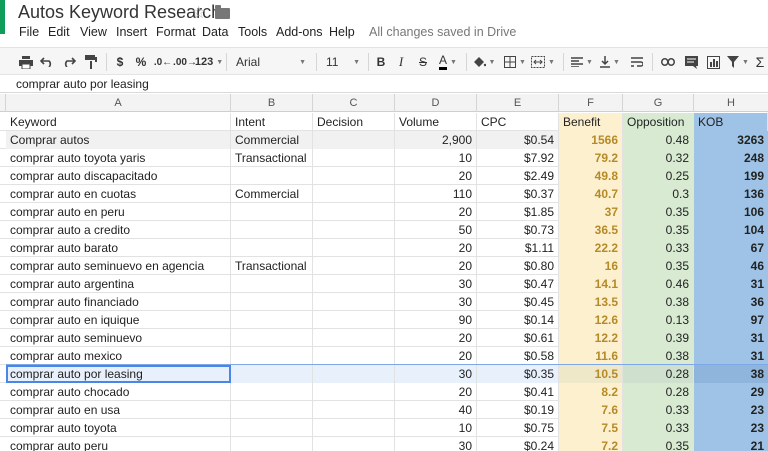  Describe the element at coordinates (591, 410) in the screenshot. I see `cell-benefit: 7.6` at that location.